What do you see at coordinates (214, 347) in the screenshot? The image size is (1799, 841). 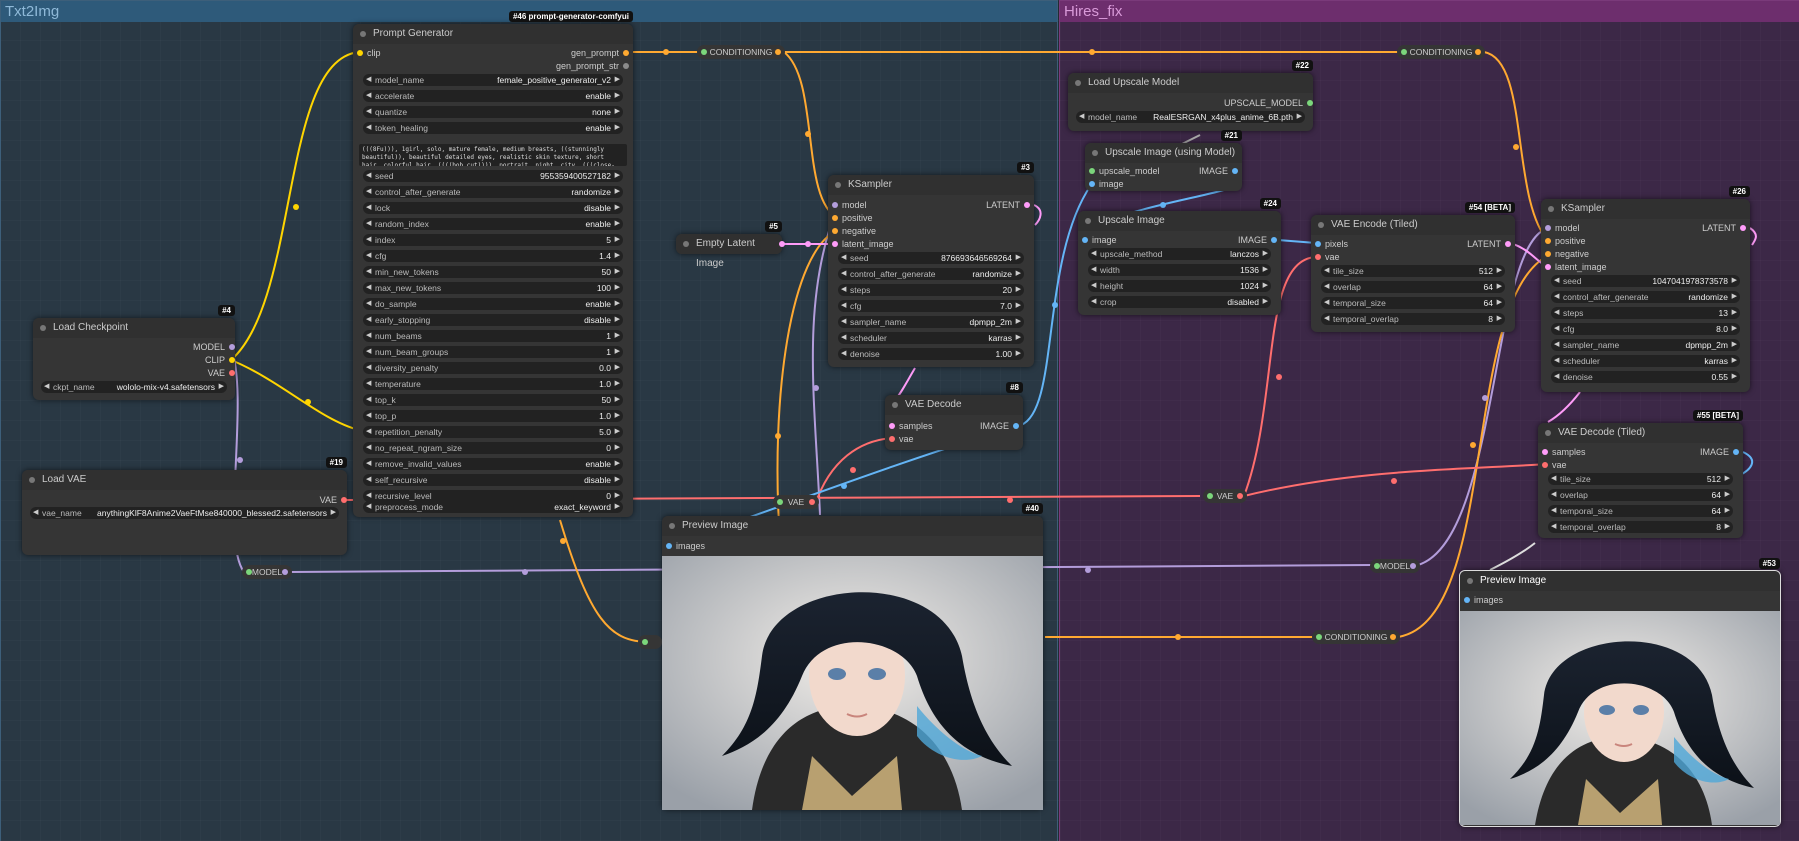 I see `output-model: MODEL` at bounding box center [214, 347].